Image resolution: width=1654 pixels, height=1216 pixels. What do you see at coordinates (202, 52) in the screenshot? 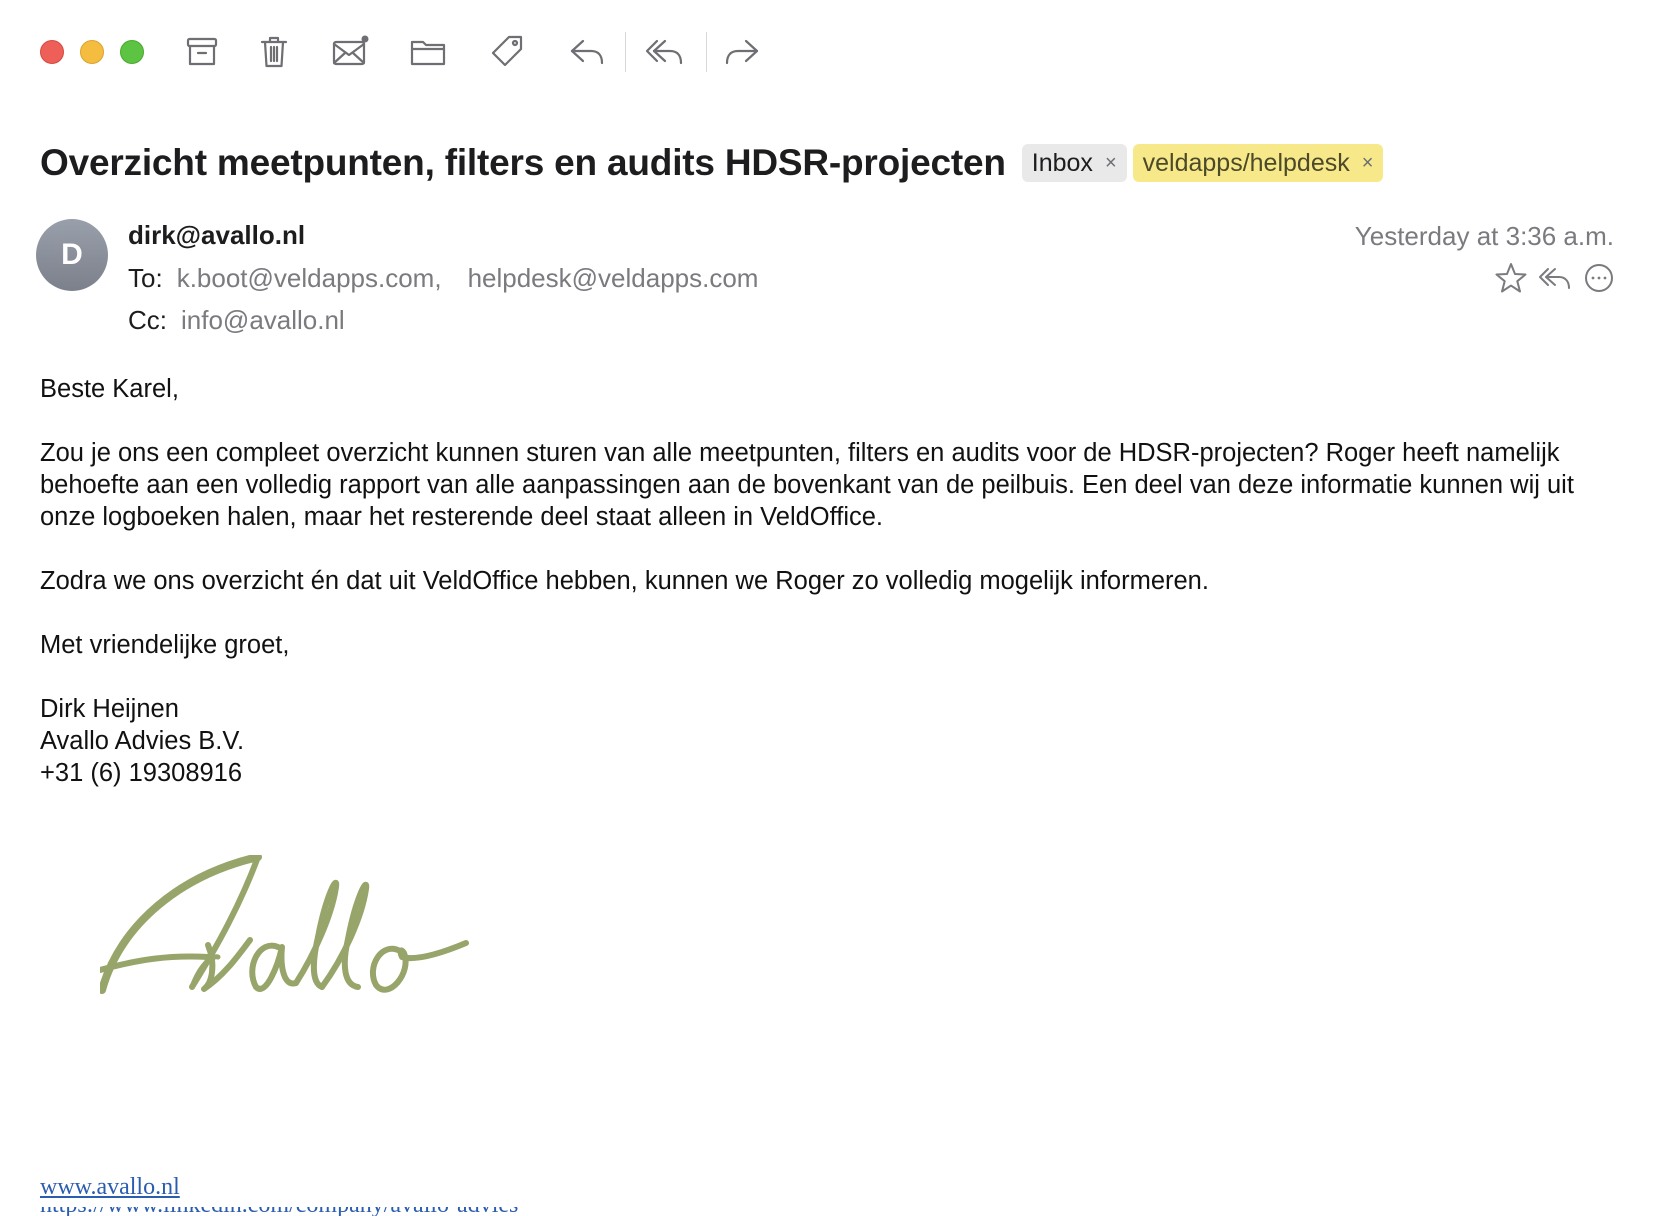
I see `archive-icon` at bounding box center [202, 52].